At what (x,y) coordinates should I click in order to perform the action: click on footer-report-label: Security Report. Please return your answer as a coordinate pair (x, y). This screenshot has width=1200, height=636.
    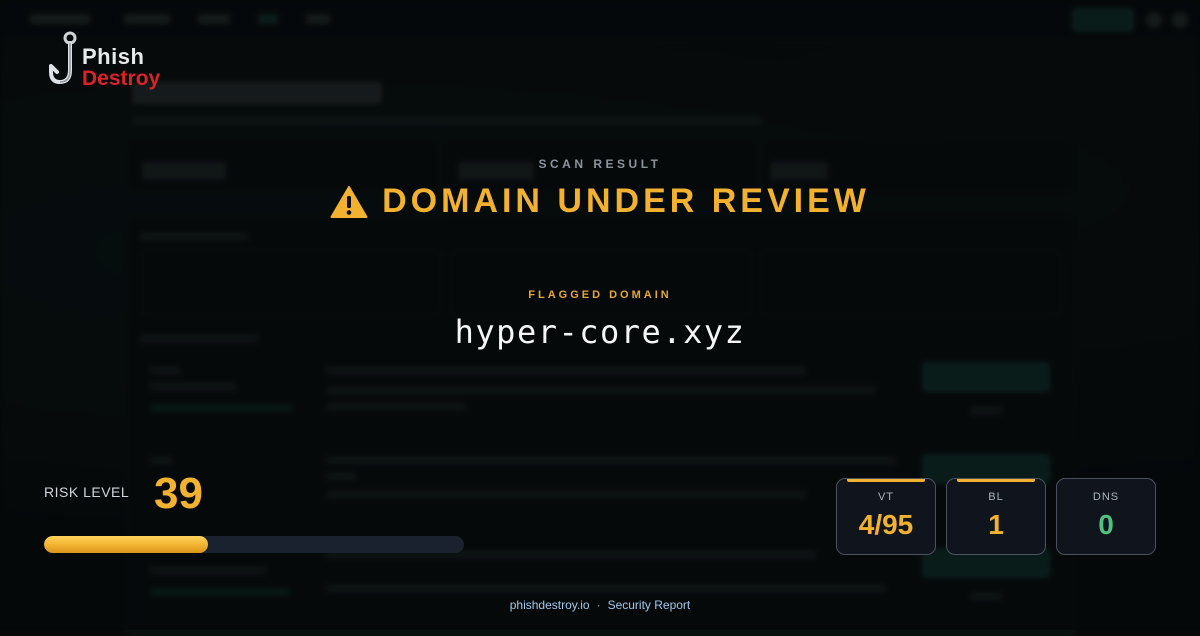
    Looking at the image, I should click on (649, 605).